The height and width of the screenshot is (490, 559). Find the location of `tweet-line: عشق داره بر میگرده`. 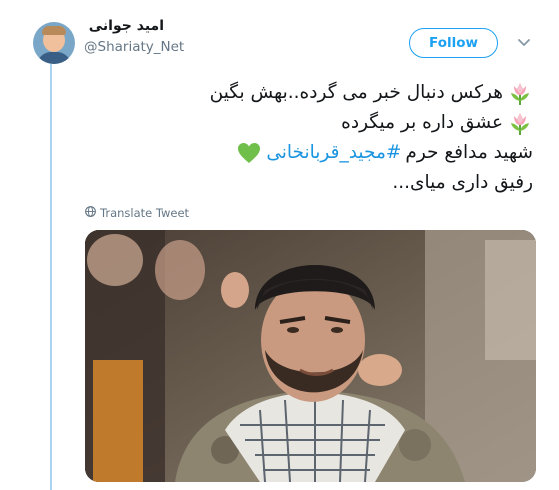

tweet-line: عشق داره بر میگرده is located at coordinates (356, 123).